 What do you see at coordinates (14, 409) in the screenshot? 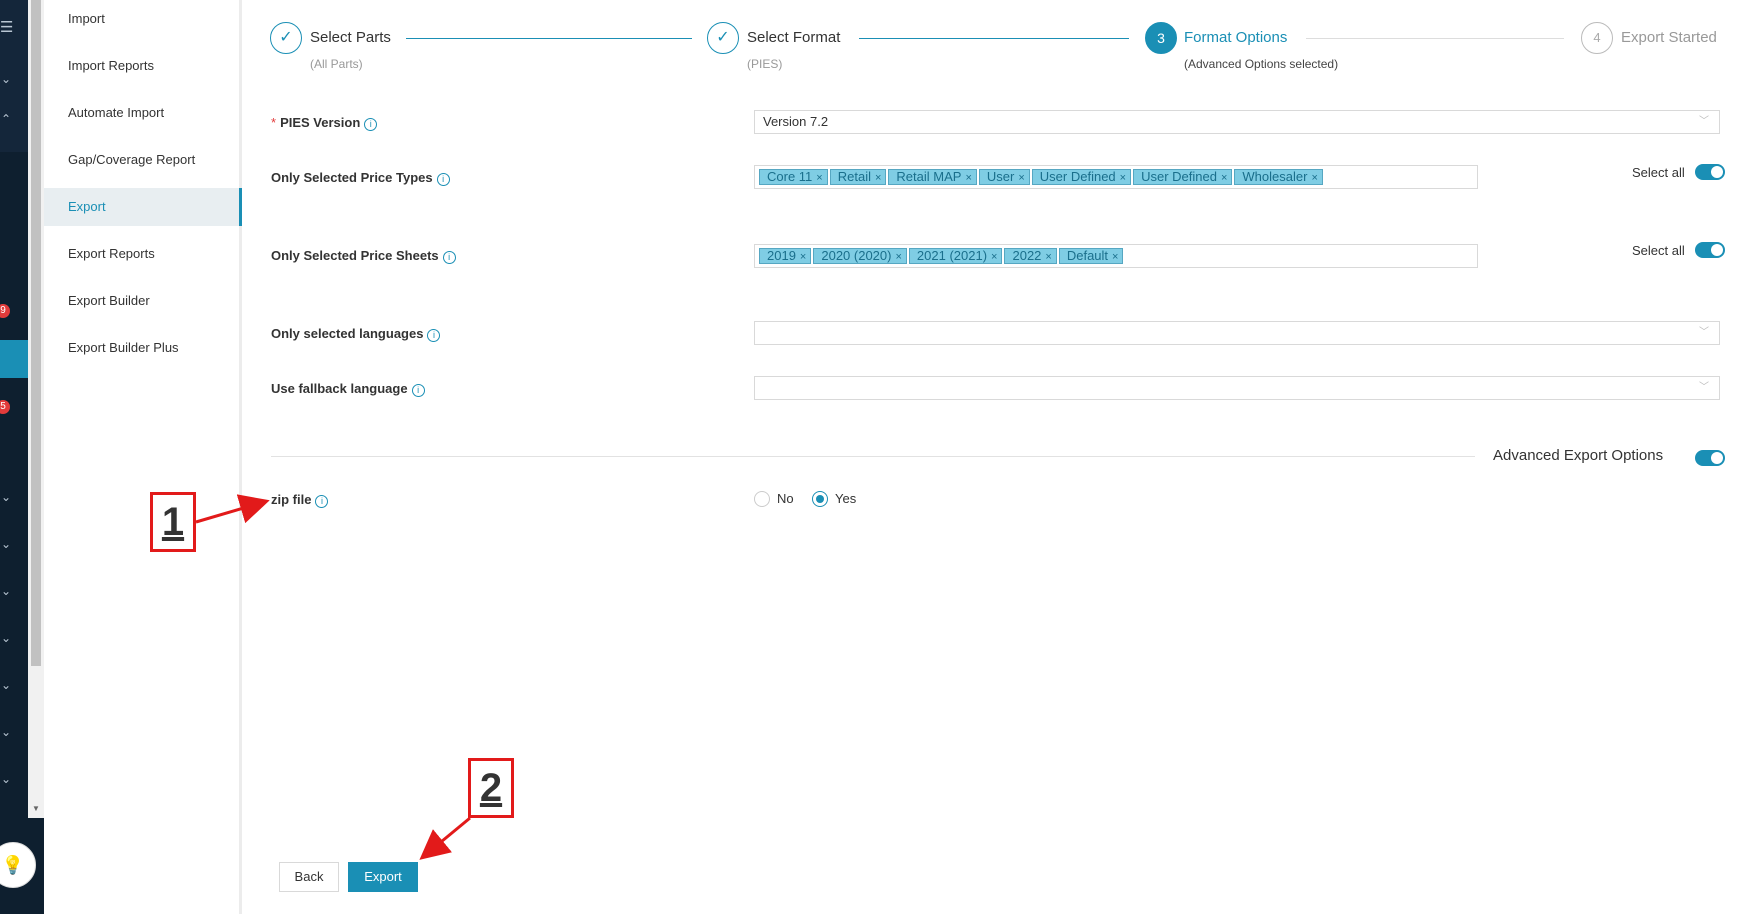
I see `main-nav-rail: ☰ ⌄ ⌃ 9 5 ⌄ ⌄ ⌄ ⌄ ⌄ ⌄ ⌄` at bounding box center [14, 409].